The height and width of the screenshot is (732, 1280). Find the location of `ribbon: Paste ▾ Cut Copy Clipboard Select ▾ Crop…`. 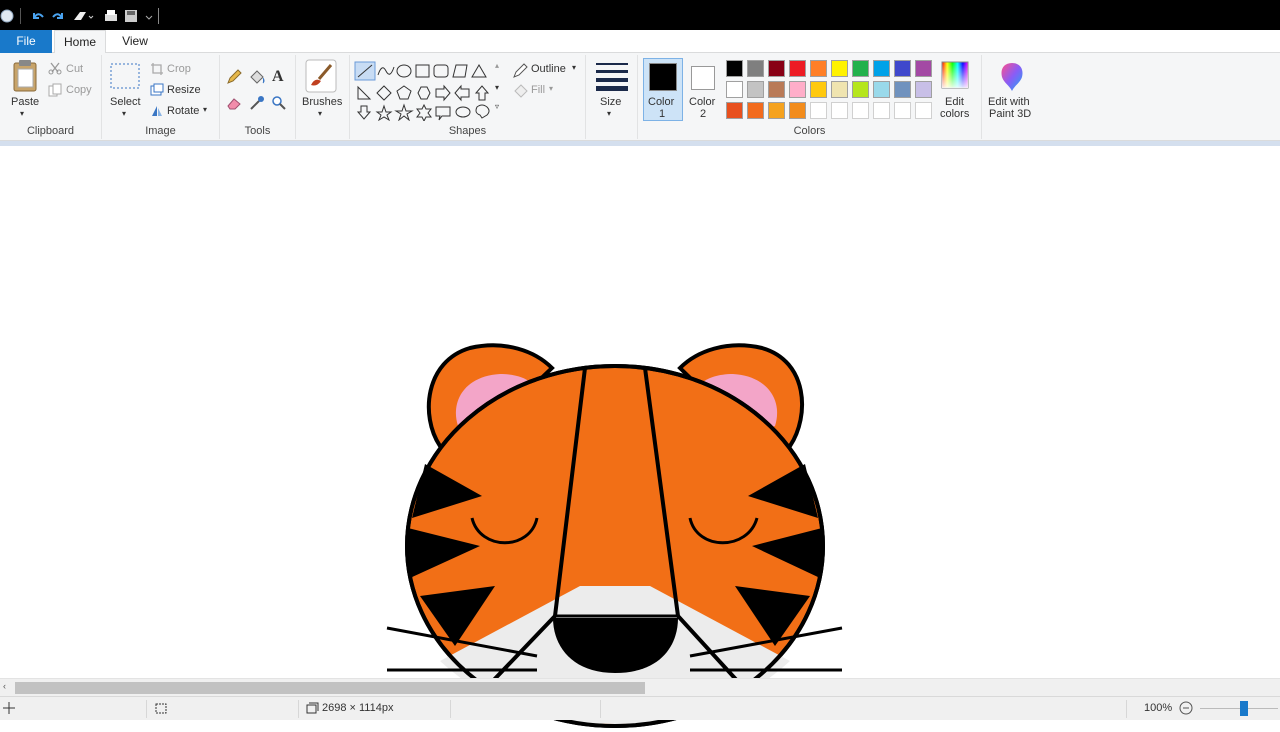

ribbon: Paste ▾ Cut Copy Clipboard Select ▾ Crop… is located at coordinates (640, 97).